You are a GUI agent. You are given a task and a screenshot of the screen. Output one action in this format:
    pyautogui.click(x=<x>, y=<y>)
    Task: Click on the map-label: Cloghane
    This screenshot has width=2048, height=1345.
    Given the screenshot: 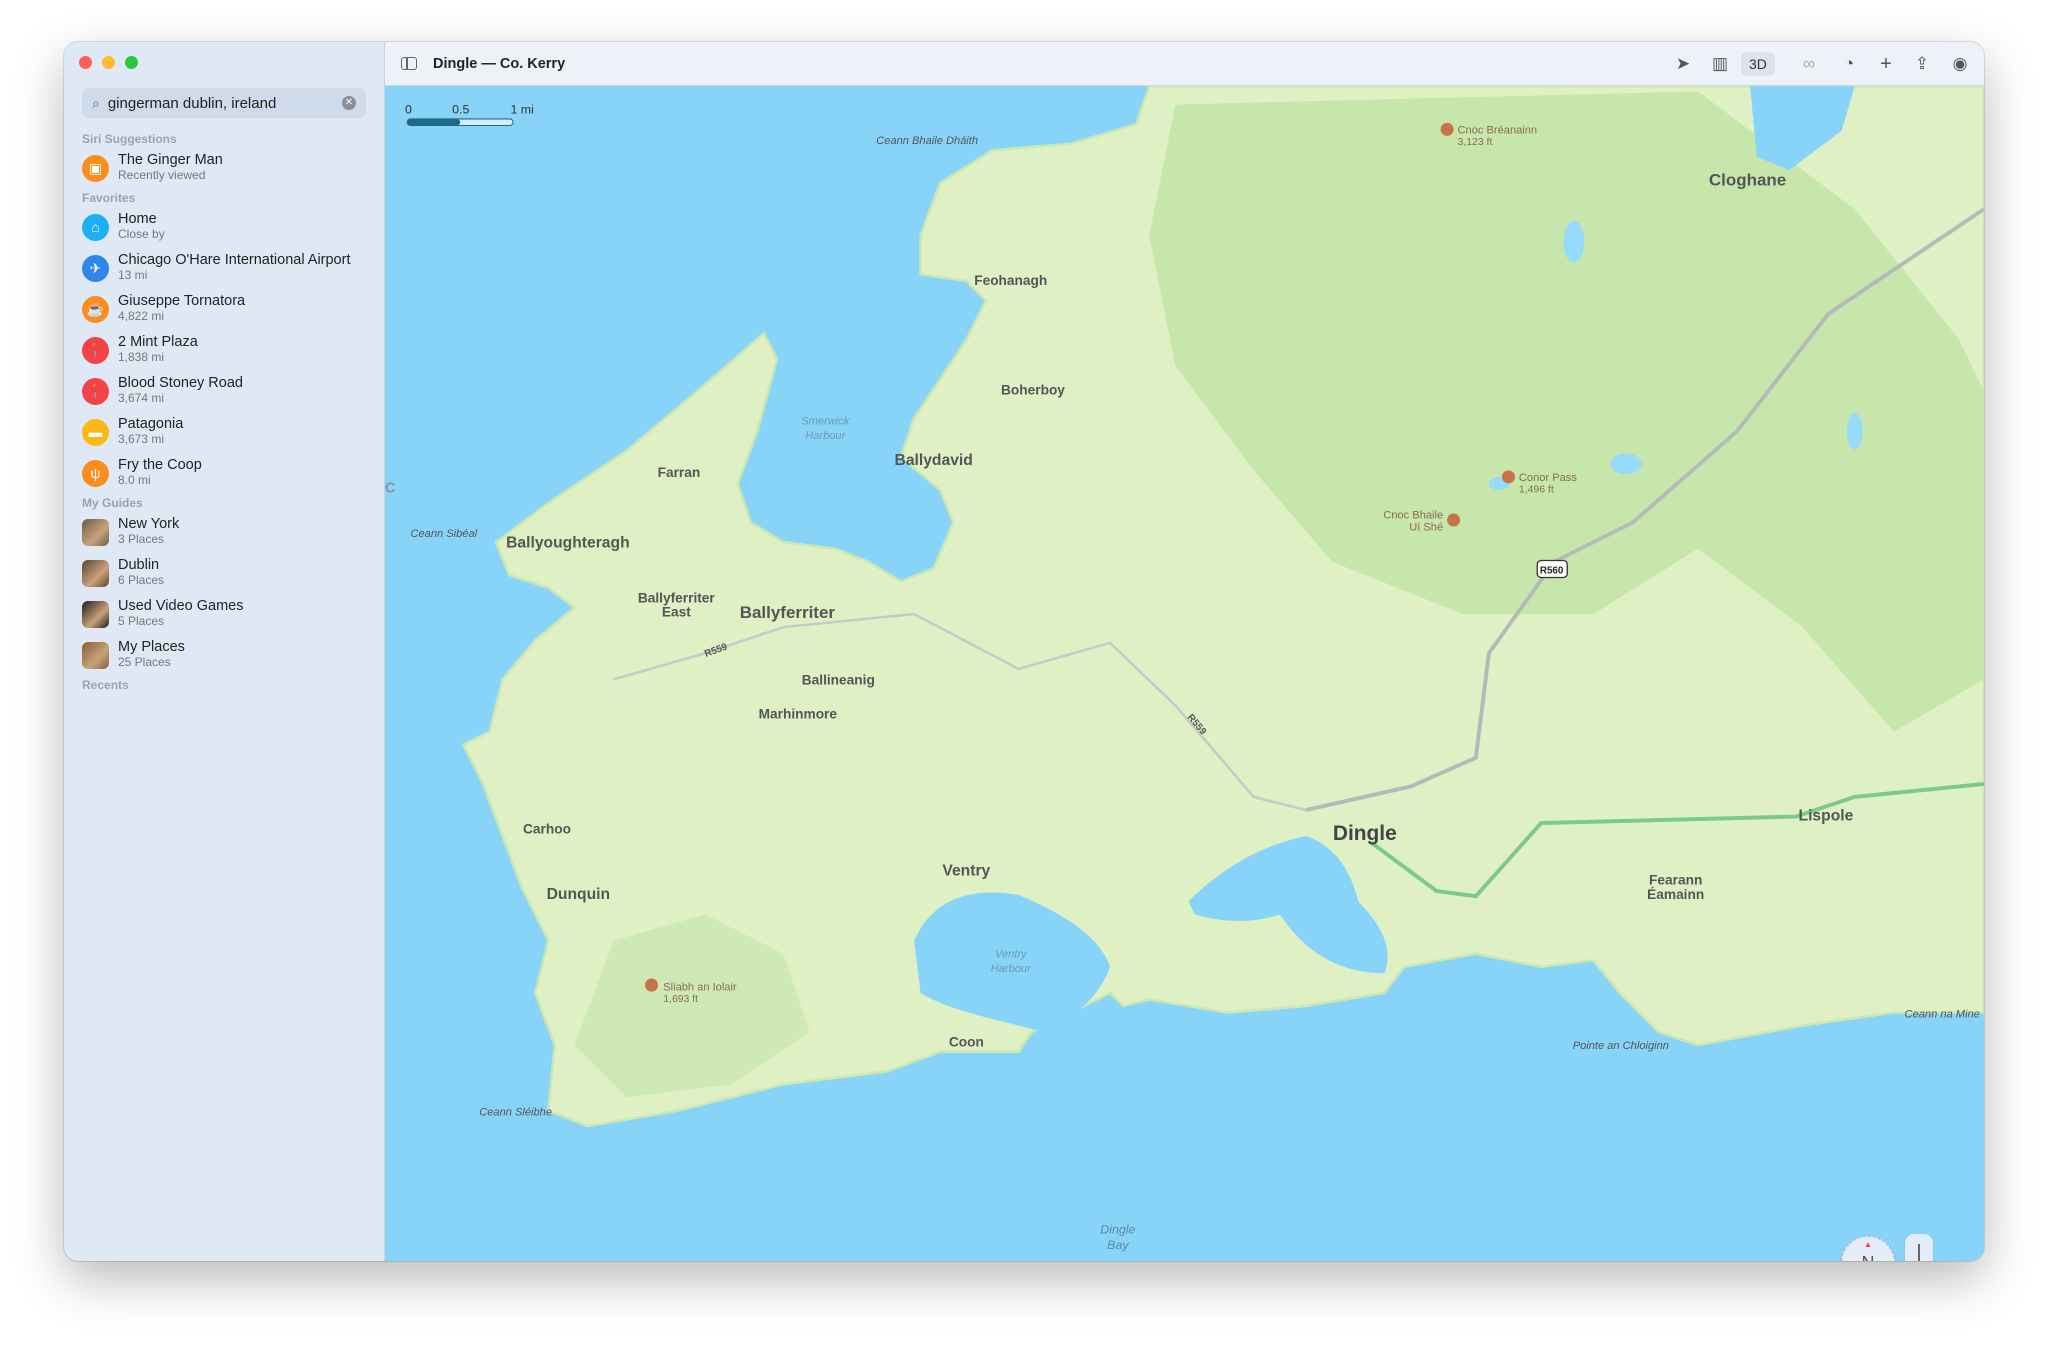 What is the action you would take?
    pyautogui.click(x=1747, y=180)
    